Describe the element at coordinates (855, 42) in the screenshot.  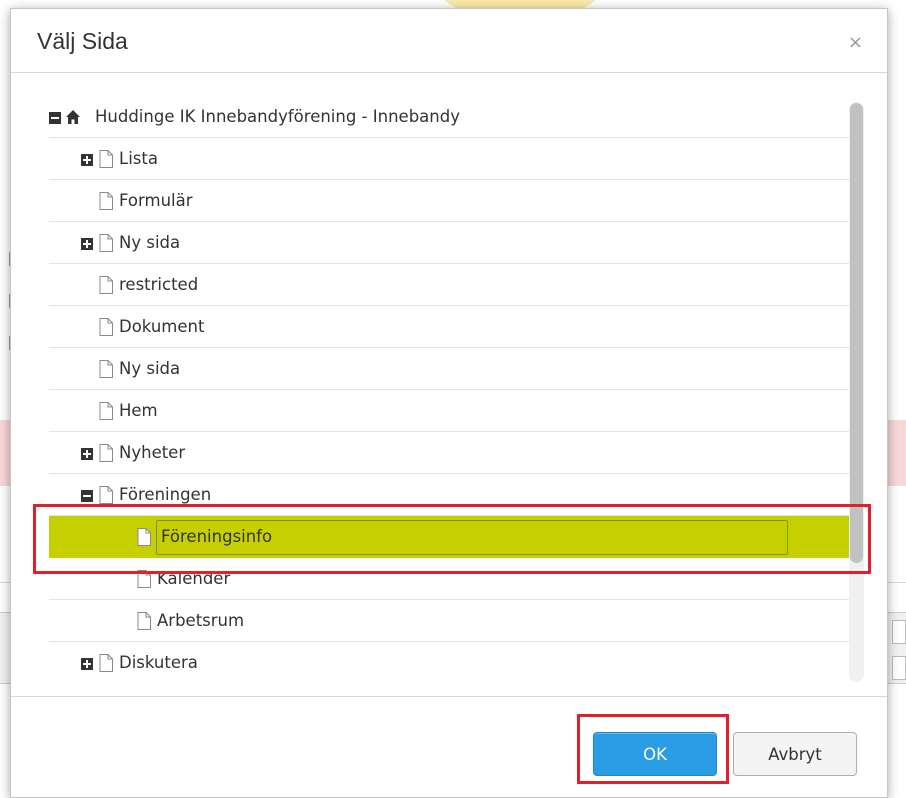
I see `close-icon: ×` at that location.